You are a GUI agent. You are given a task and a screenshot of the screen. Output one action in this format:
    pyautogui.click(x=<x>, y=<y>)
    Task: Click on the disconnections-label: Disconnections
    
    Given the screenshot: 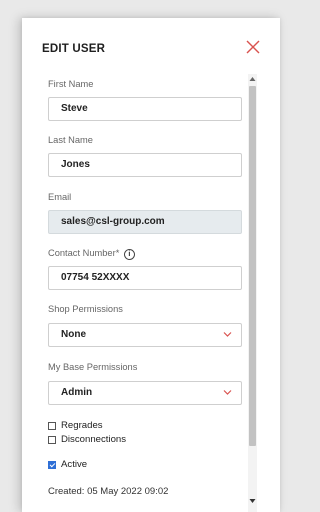 What is the action you would take?
    pyautogui.click(x=94, y=439)
    